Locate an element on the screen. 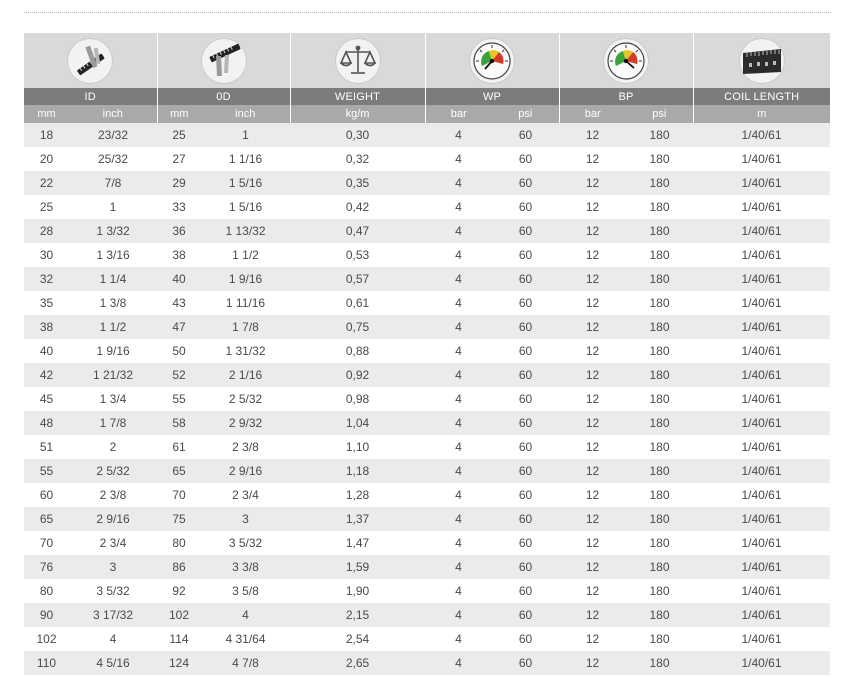  cell-id-mm: 18 is located at coordinates (46, 135).